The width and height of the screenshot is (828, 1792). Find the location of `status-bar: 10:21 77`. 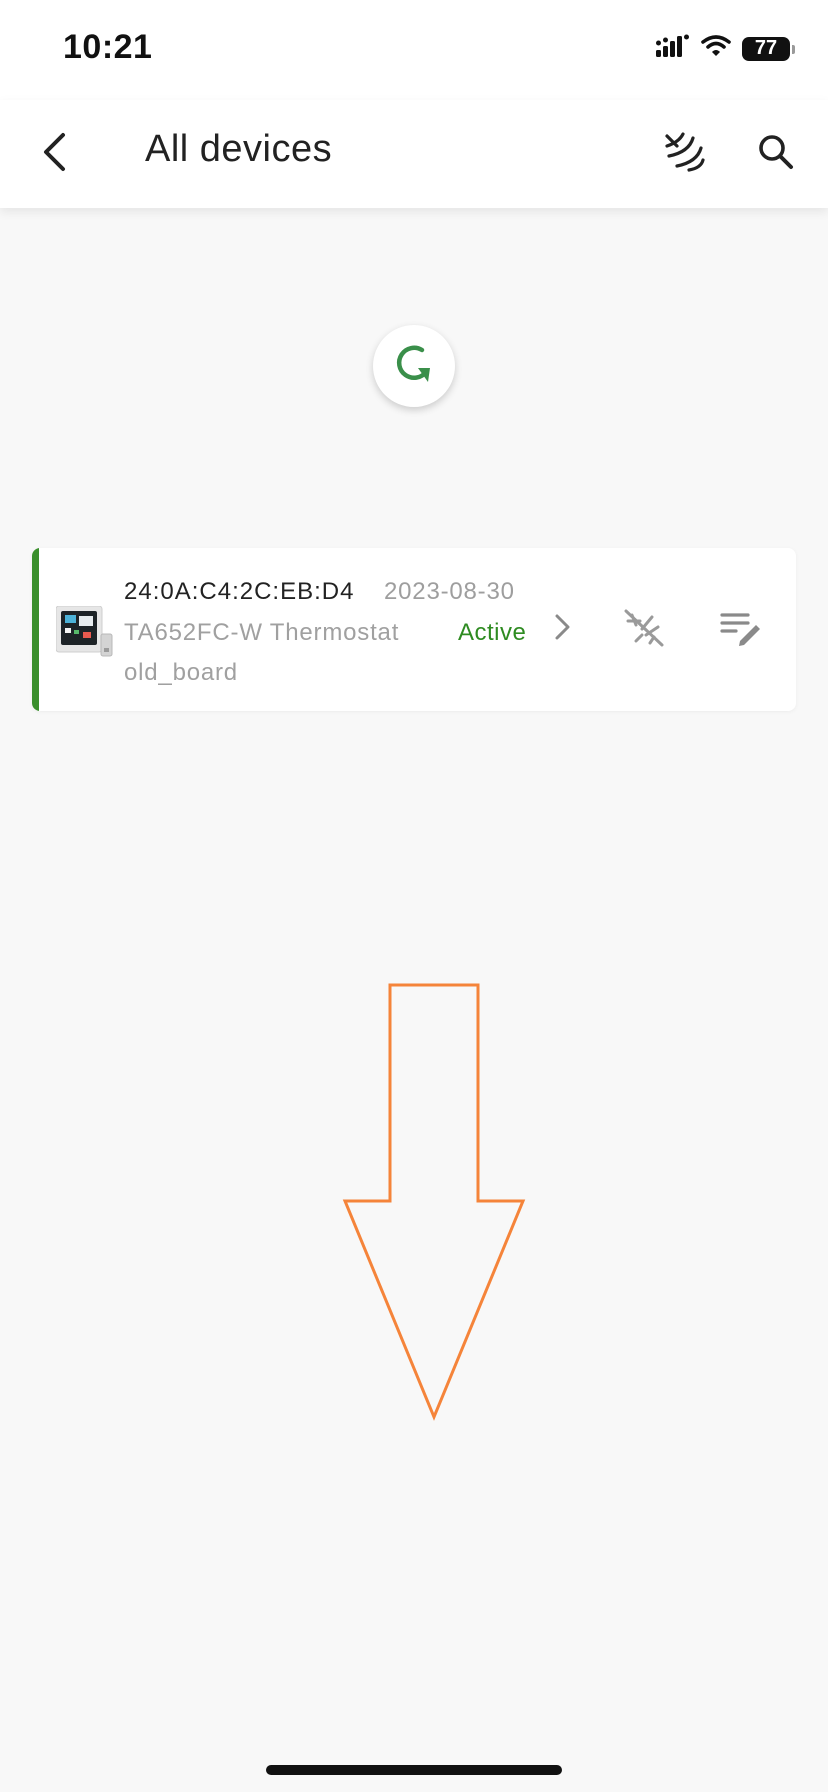

status-bar: 10:21 77 is located at coordinates (414, 50).